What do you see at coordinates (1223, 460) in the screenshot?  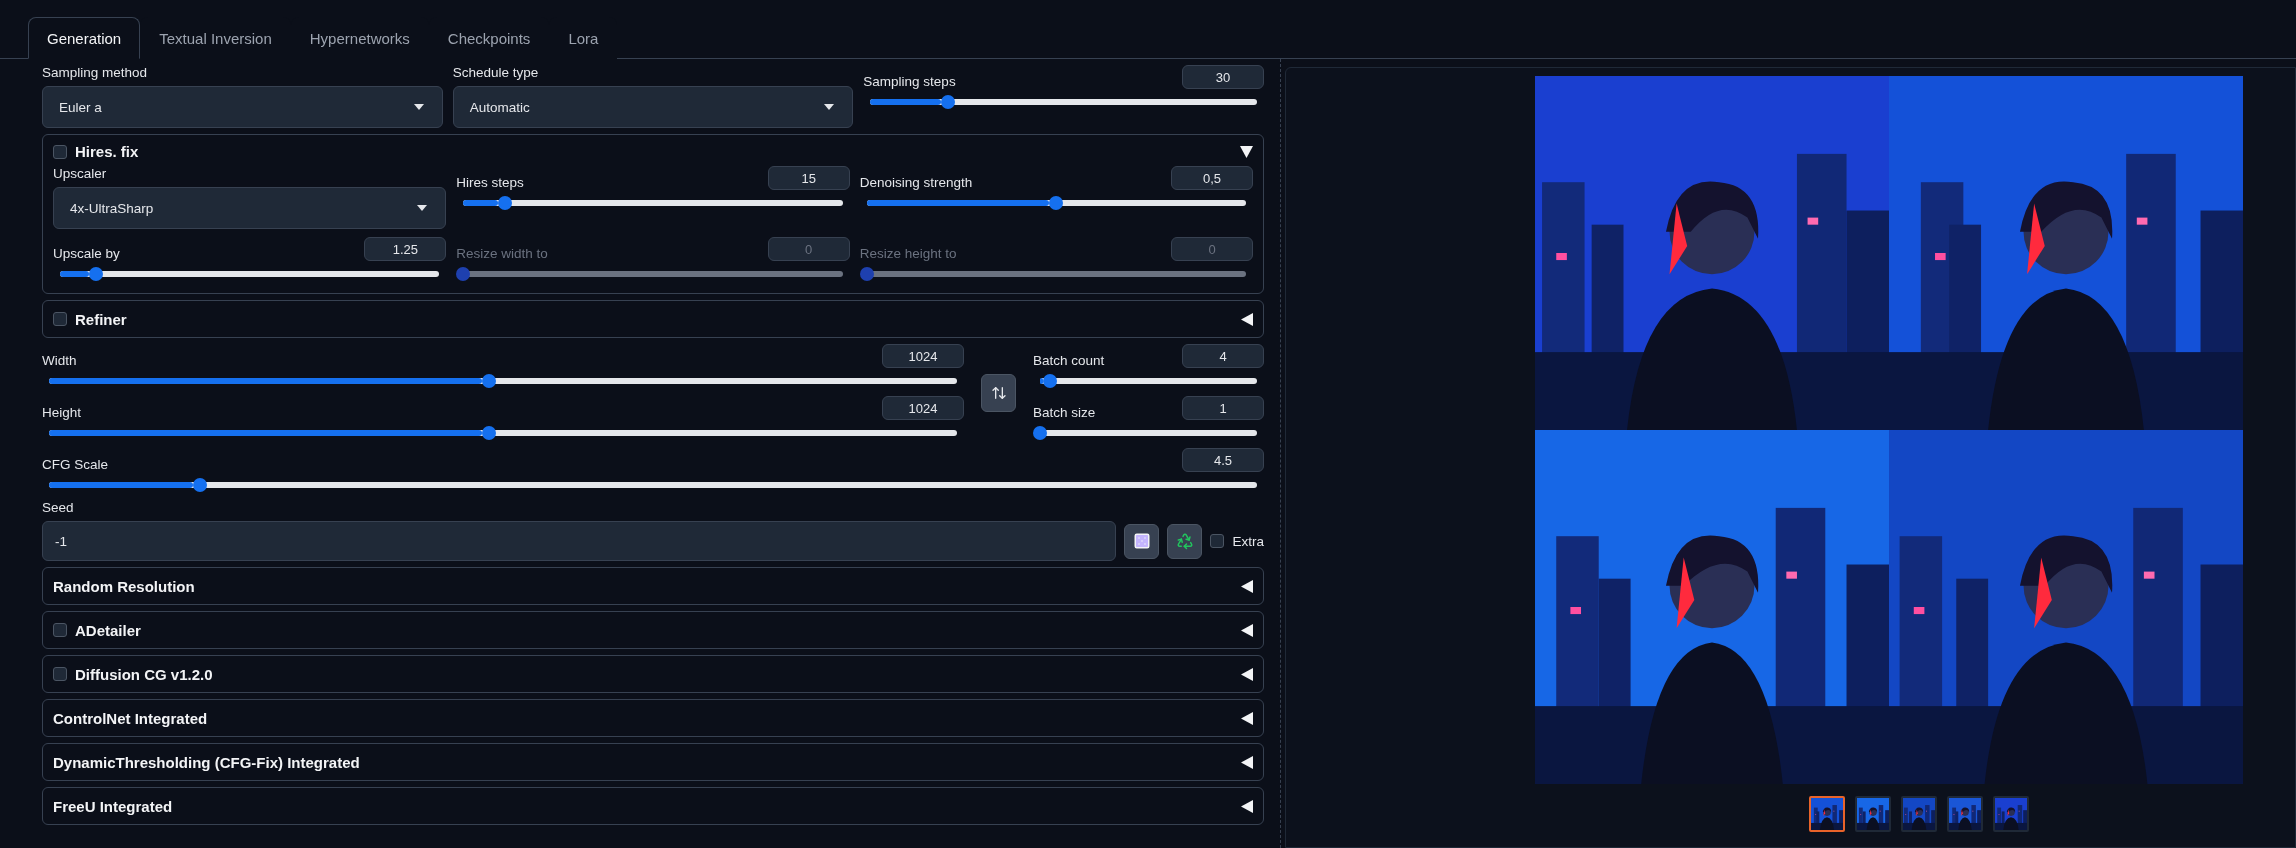 I see `number-input: 4.5` at bounding box center [1223, 460].